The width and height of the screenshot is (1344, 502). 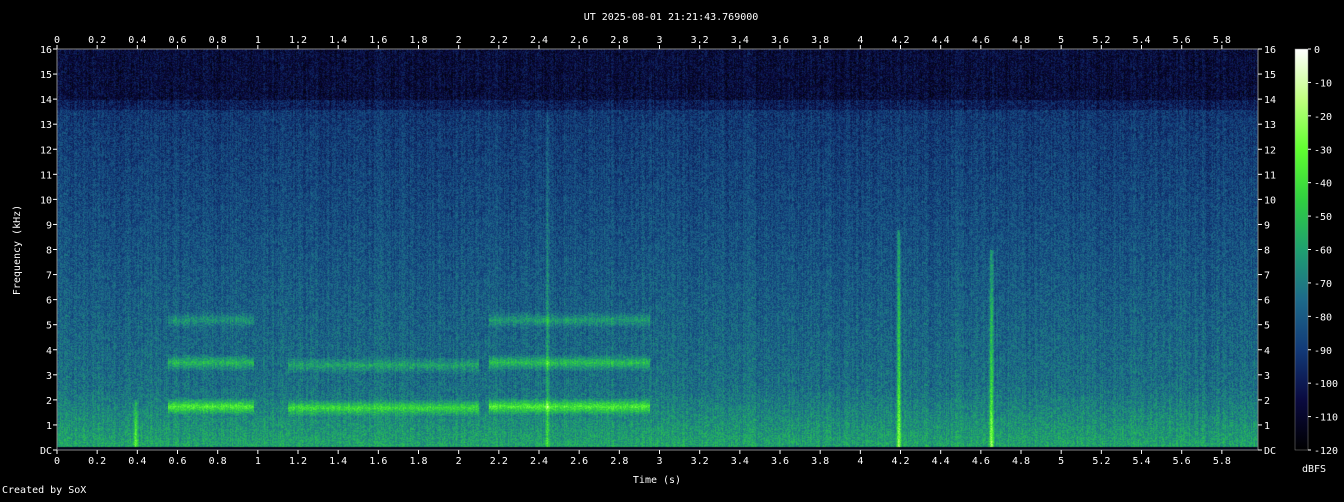 I want to click on x-tick-top-label: 3.4, so click(x=740, y=40).